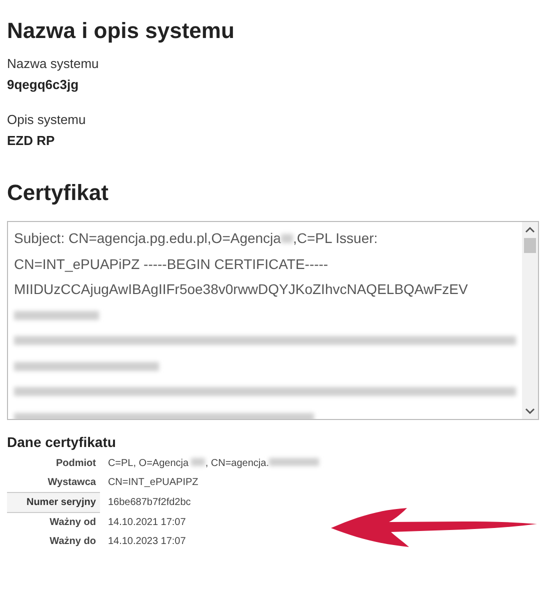 This screenshot has width=555, height=609. Describe the element at coordinates (72, 542) in the screenshot. I see `detail-label: Ważny do` at that location.